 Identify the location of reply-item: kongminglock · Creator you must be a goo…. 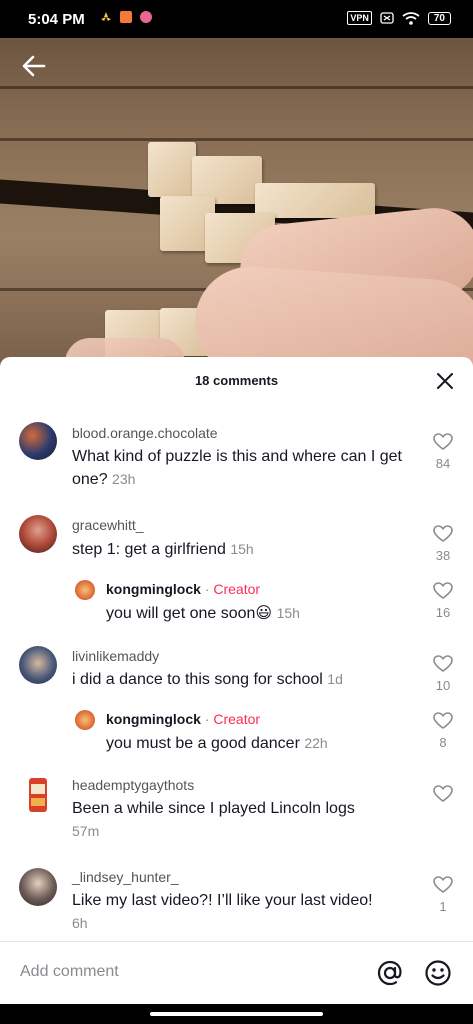
(236, 734).